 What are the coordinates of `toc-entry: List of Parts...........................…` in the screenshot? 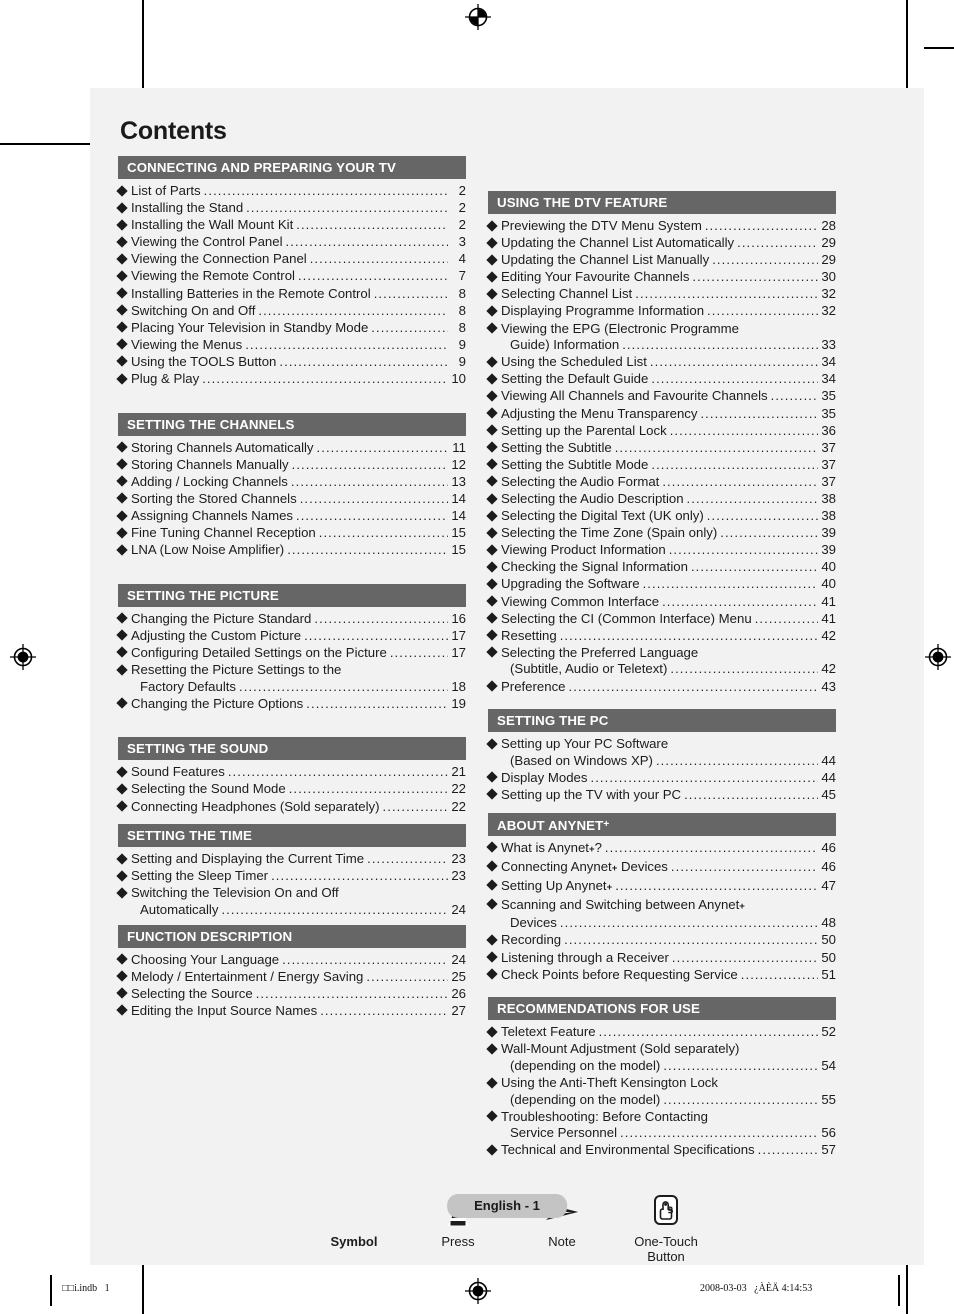 It's located at (291, 191).